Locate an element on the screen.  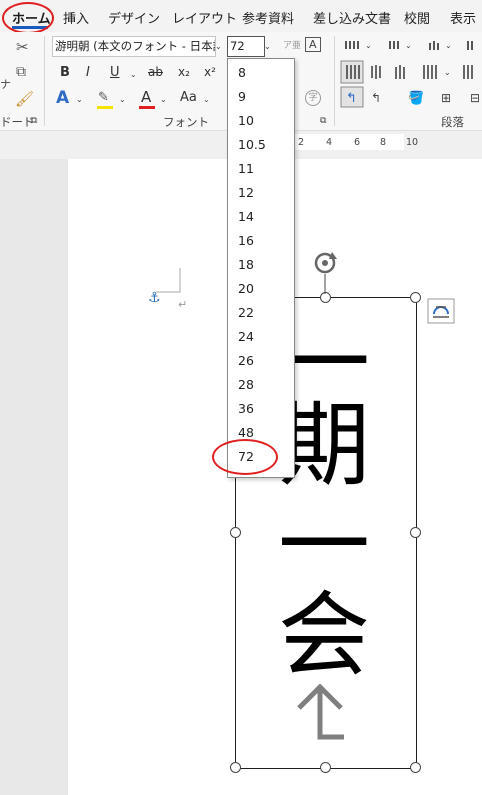
tab-design: デザイン is located at coordinates (134, 17).